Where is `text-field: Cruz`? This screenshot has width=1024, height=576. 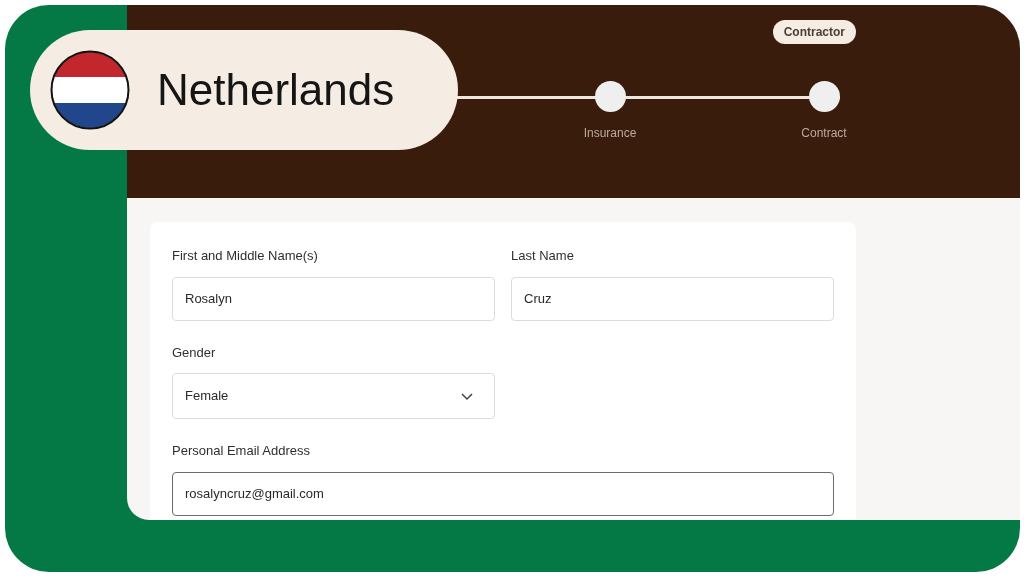 text-field: Cruz is located at coordinates (672, 298).